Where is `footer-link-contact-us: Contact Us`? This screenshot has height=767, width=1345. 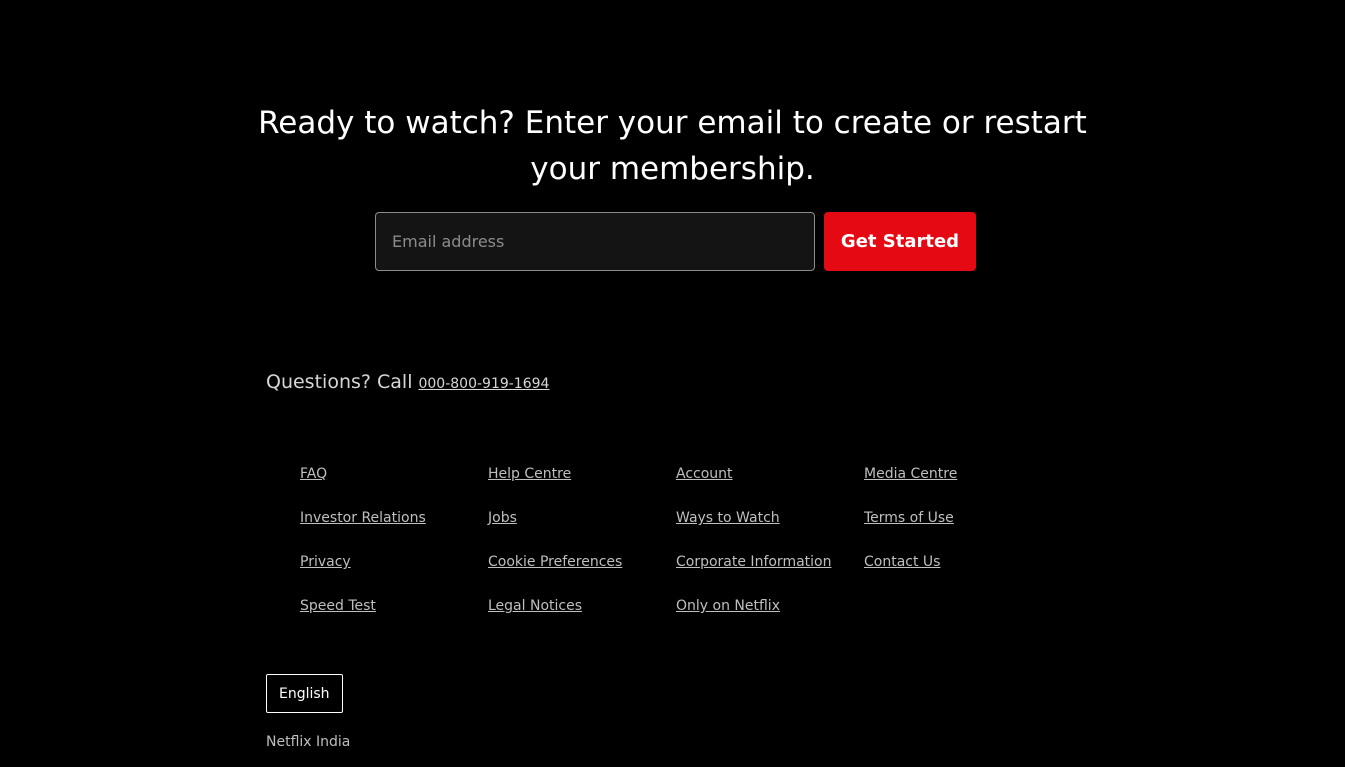
footer-link-contact-us: Contact Us is located at coordinates (958, 576).